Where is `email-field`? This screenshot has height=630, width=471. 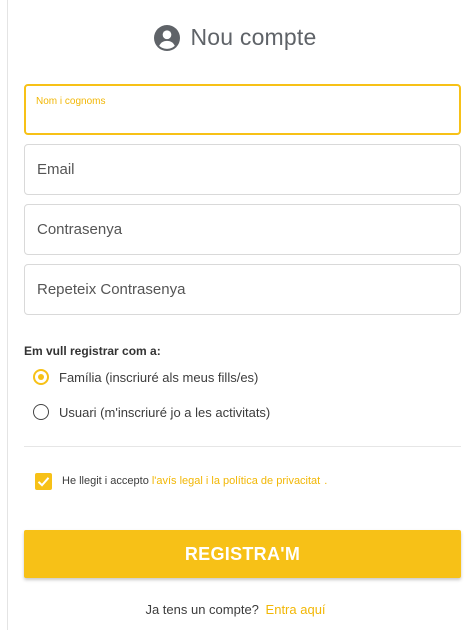 email-field is located at coordinates (242, 169).